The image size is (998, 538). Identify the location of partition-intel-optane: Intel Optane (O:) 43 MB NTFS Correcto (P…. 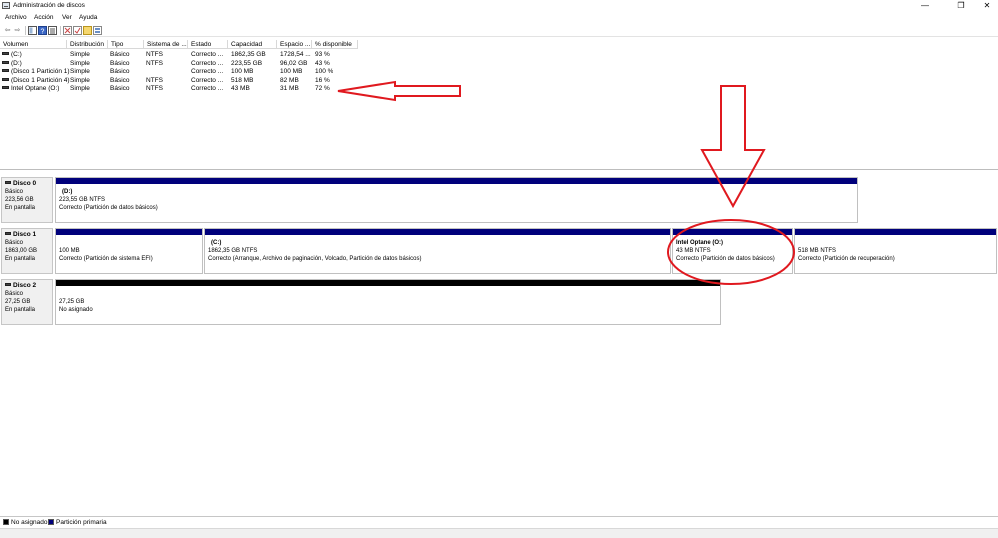
(732, 251).